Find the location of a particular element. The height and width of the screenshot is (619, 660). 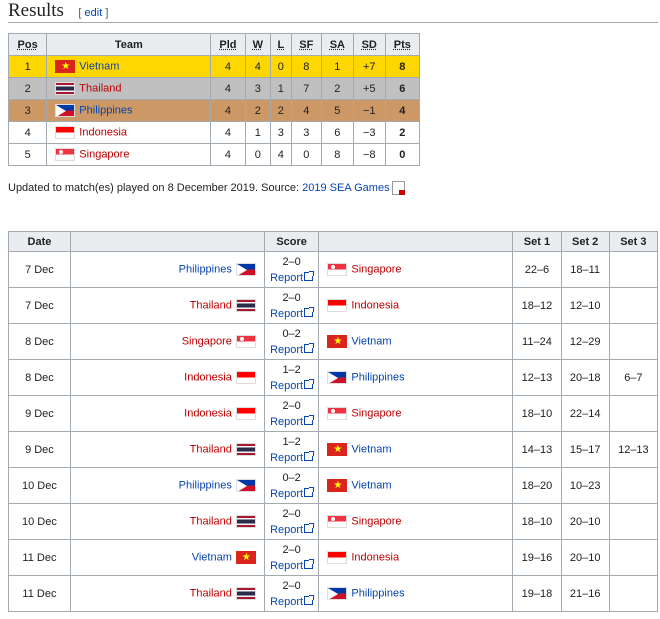

set-1-cell: 19–18 is located at coordinates (537, 593).